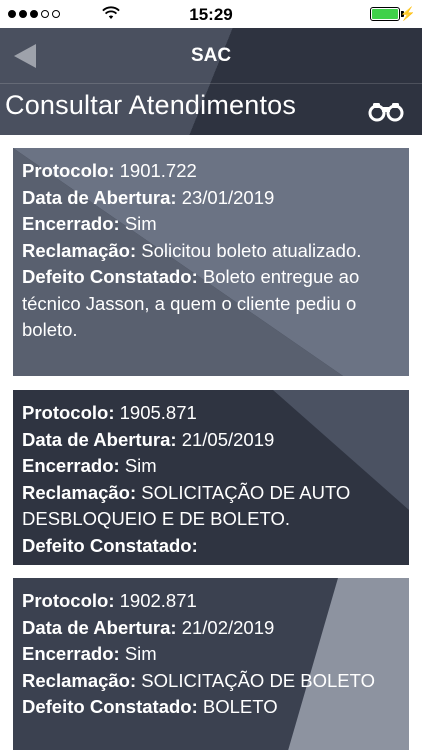 This screenshot has width=422, height=750. I want to click on defeito-value: BOLETO, so click(240, 706).